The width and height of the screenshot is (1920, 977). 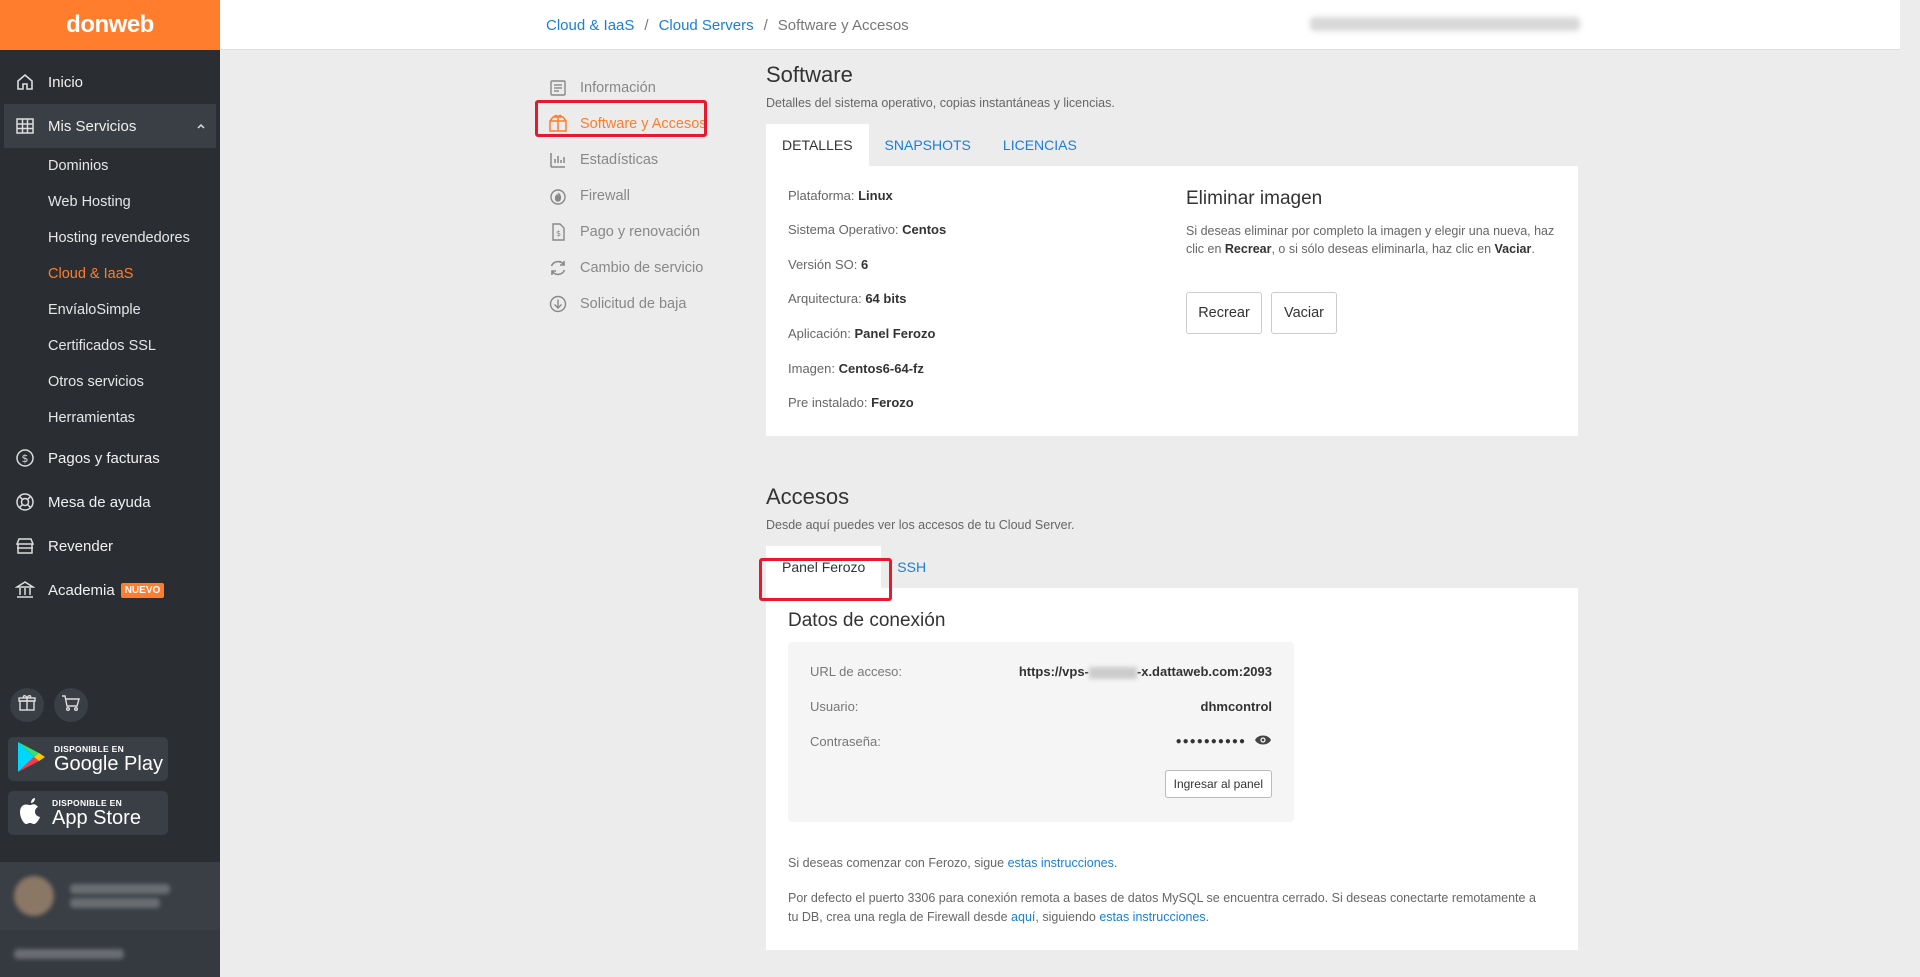 What do you see at coordinates (110, 418) in the screenshot?
I see `sidebar-subitem-herramientas: Herramientas` at bounding box center [110, 418].